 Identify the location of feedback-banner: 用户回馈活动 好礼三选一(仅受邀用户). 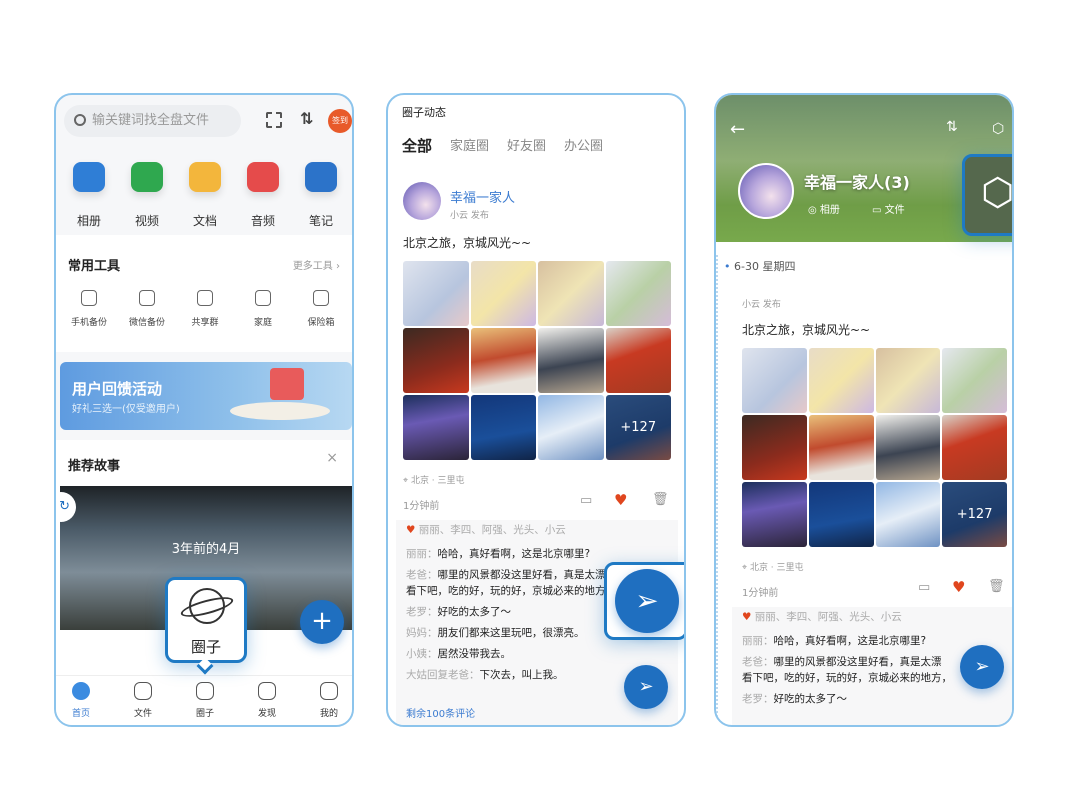
(206, 396).